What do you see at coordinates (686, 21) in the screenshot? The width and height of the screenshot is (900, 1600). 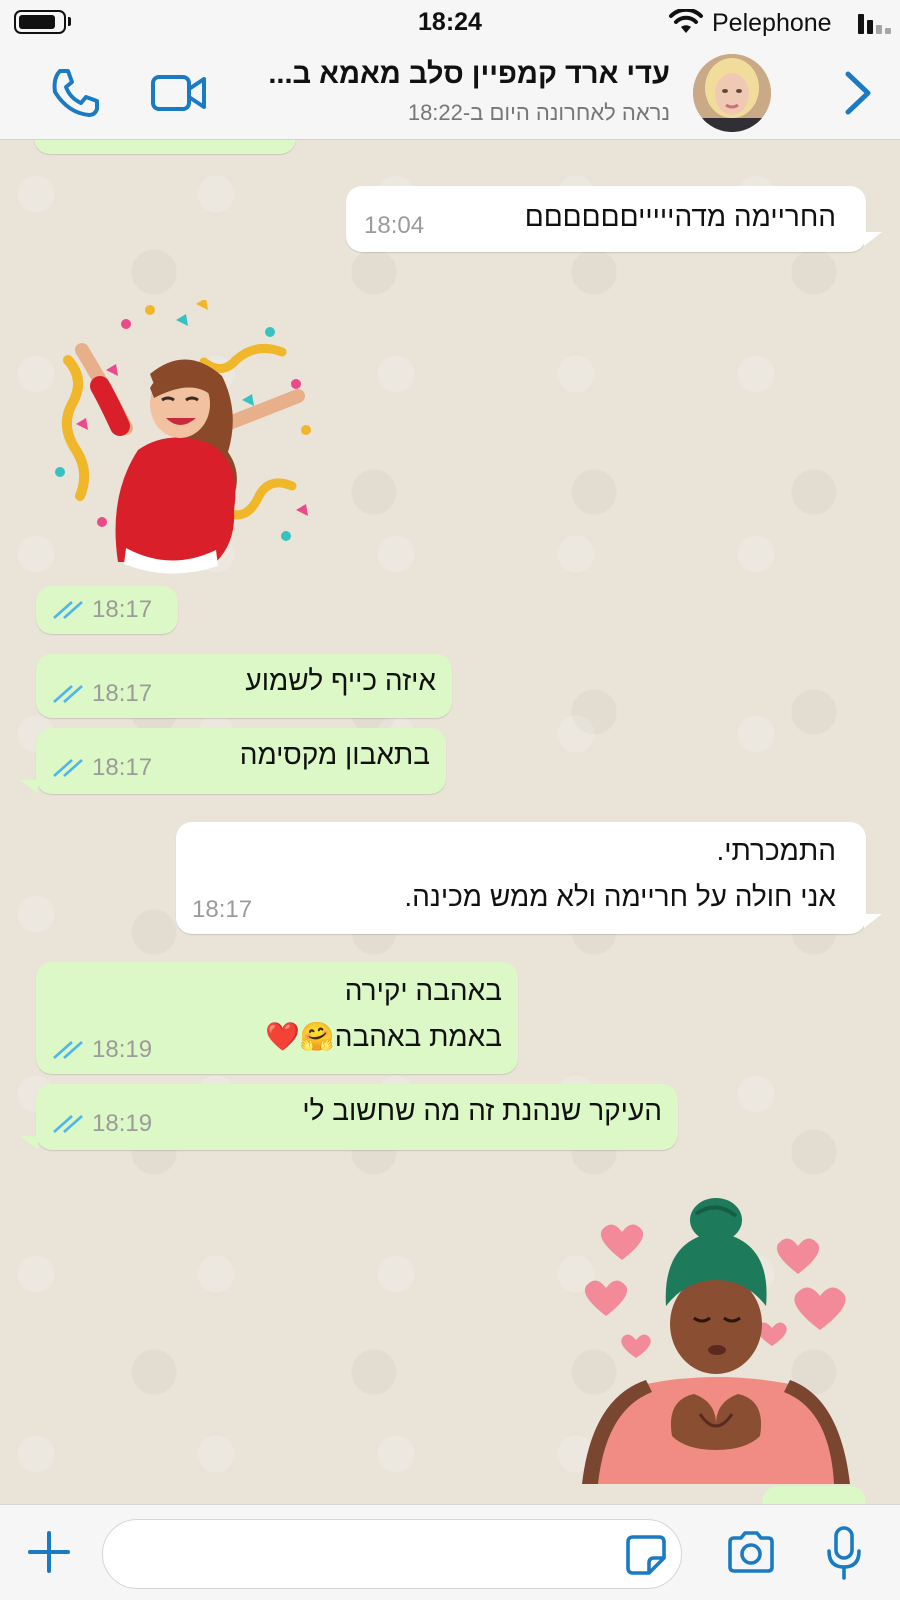 I see `wifi-icon` at bounding box center [686, 21].